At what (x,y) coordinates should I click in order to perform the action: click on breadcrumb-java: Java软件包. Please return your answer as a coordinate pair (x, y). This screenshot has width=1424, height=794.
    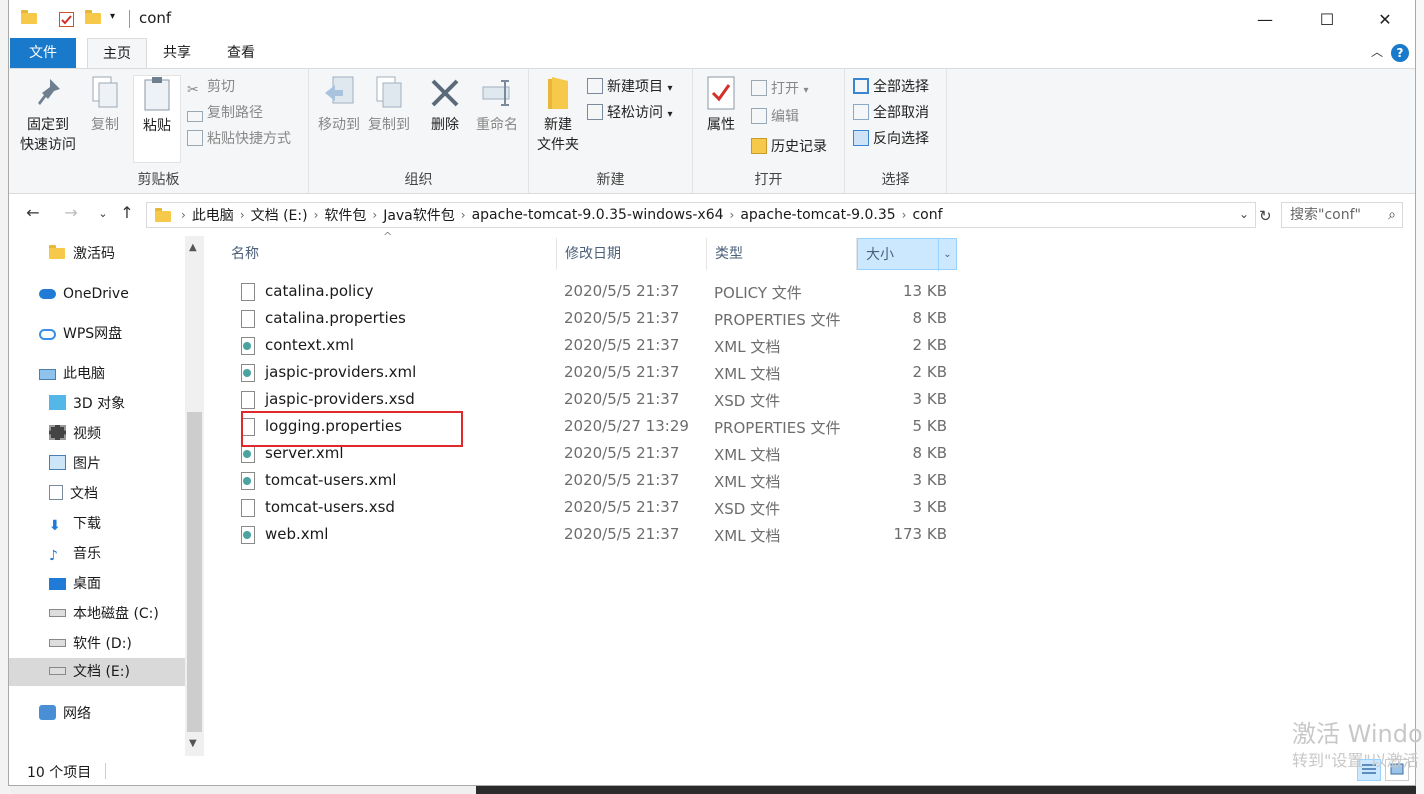
    Looking at the image, I should click on (419, 215).